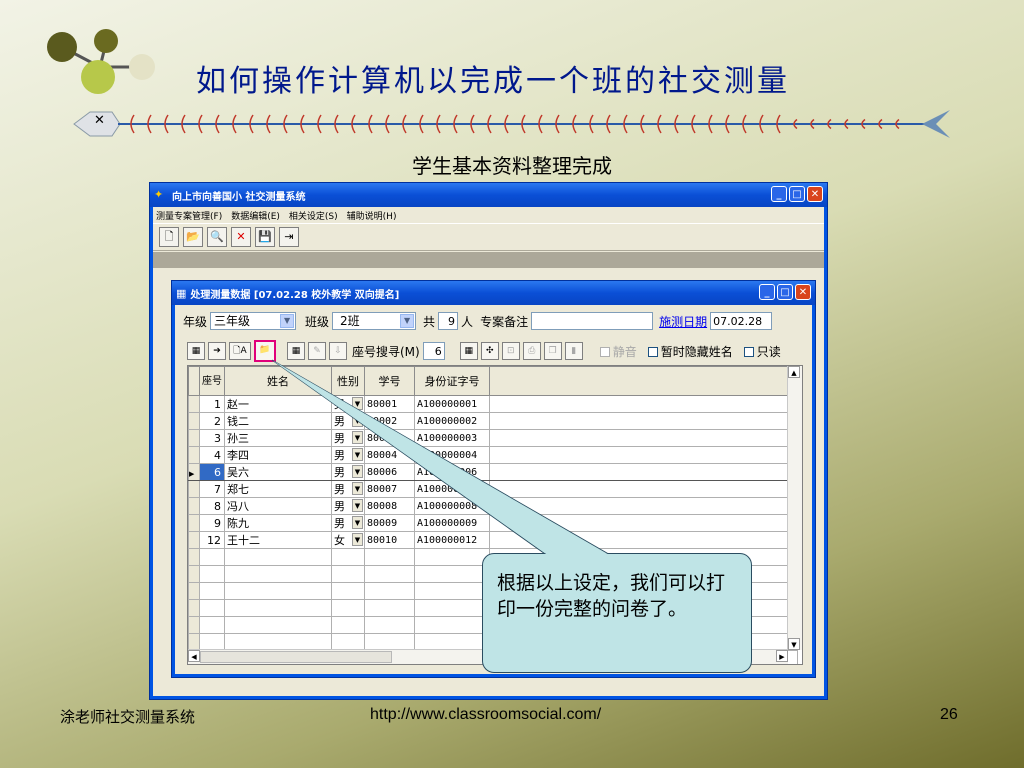 The width and height of the screenshot is (1024, 768). Describe the element at coordinates (128, 717) in the screenshot. I see `footer-system-name: 涂老师社交测量系统` at that location.